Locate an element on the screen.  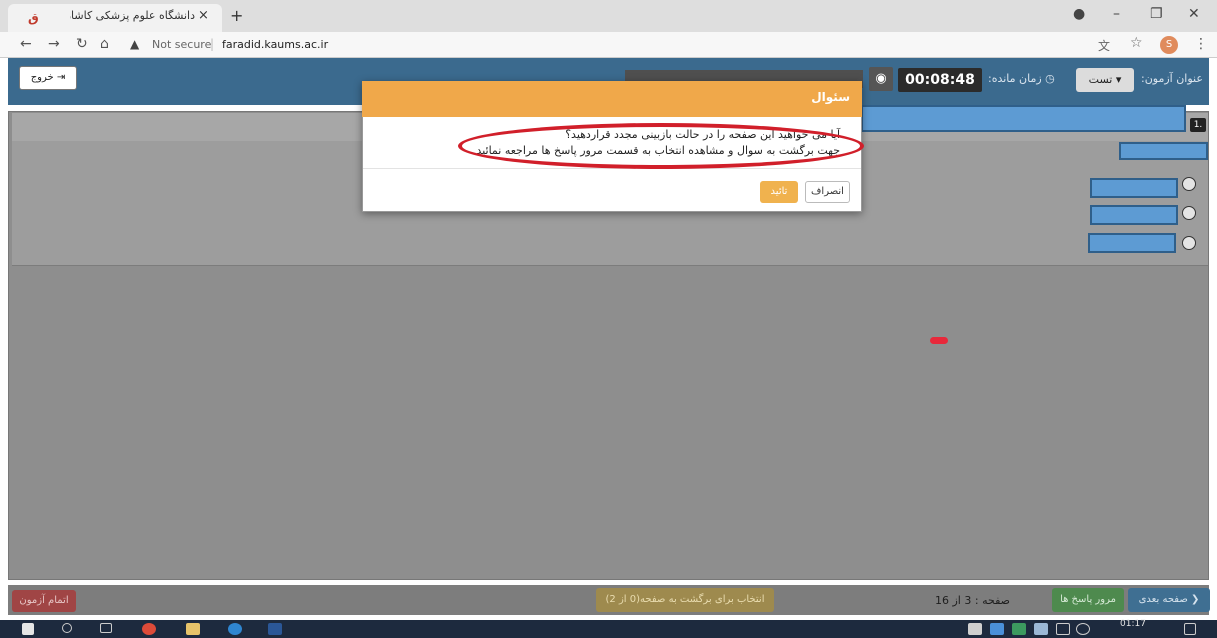
hide-eye-icon: ◉ is located at coordinates (881, 79).